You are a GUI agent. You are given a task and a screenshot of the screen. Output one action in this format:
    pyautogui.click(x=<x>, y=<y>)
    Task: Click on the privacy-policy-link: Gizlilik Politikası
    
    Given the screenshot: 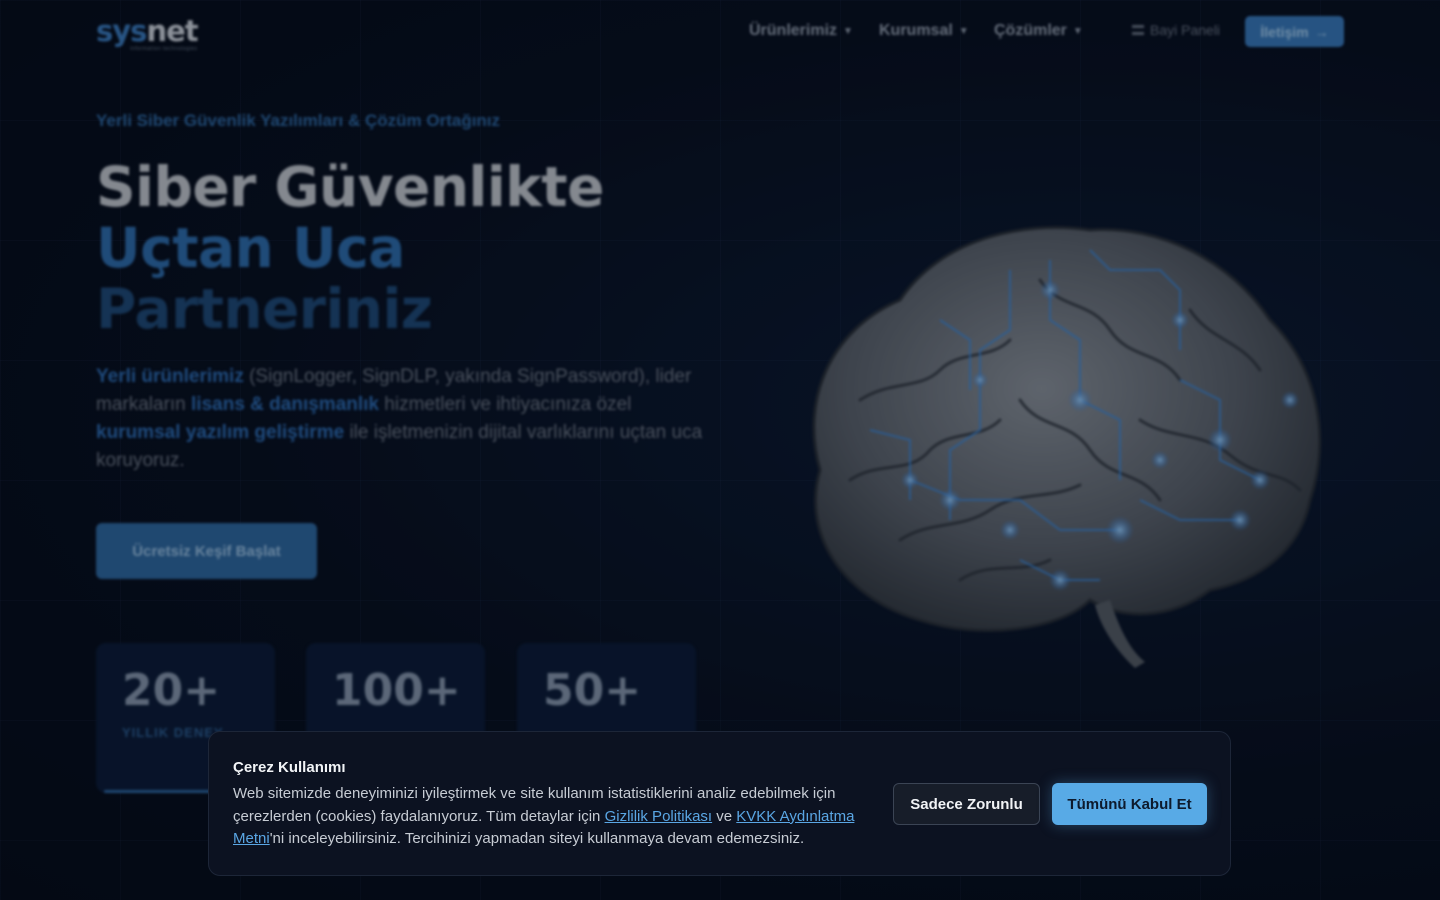 What is the action you would take?
    pyautogui.click(x=659, y=816)
    